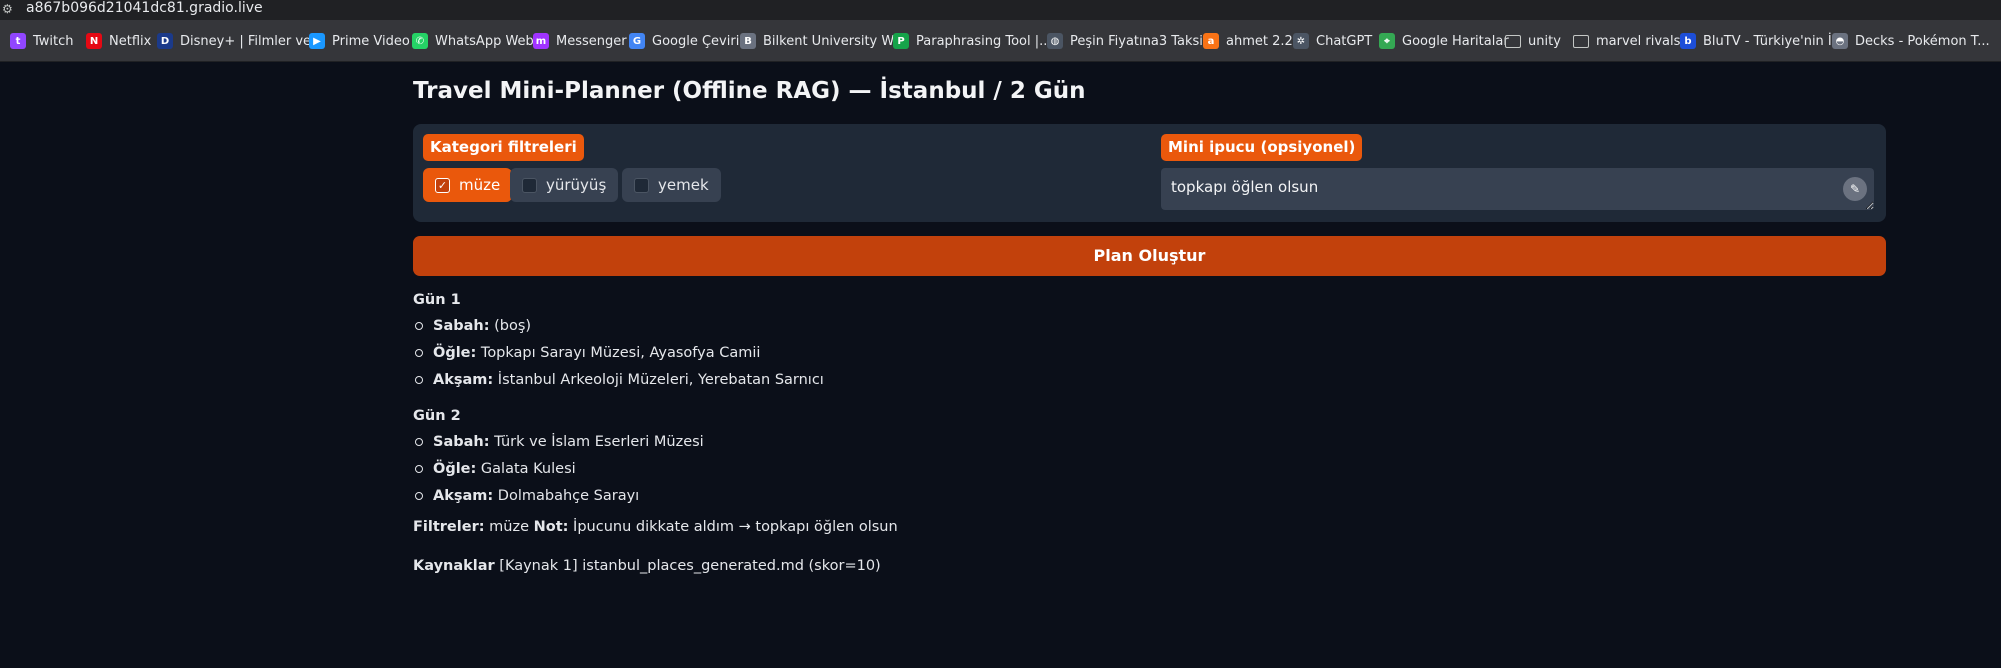 This screenshot has width=2001, height=668. What do you see at coordinates (165, 41) in the screenshot?
I see `disney-icon: D` at bounding box center [165, 41].